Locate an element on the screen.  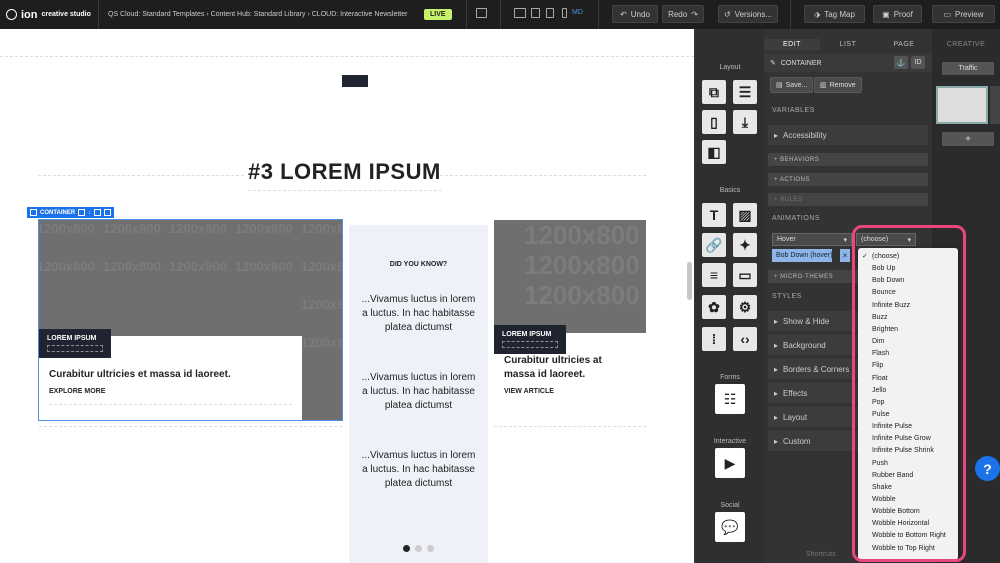
accessibility-row: ▸ Accessibility is located at coordinates (848, 135).